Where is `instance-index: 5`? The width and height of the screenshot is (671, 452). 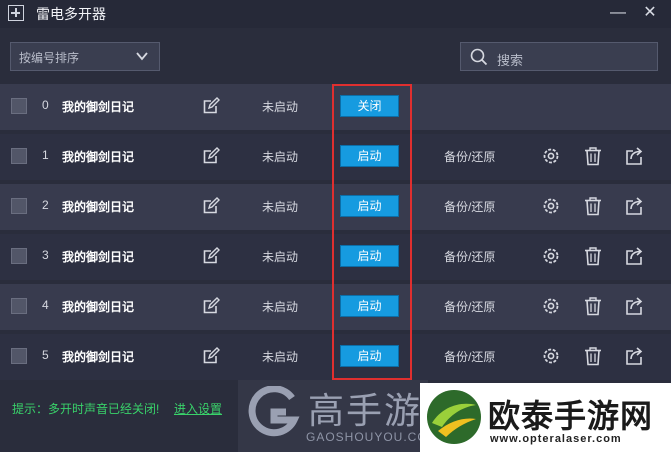 instance-index: 5 is located at coordinates (45, 355).